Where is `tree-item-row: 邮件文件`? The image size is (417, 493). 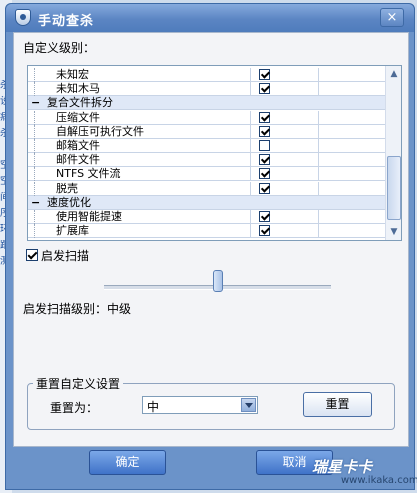 tree-item-row: 邮件文件 is located at coordinates (206, 160).